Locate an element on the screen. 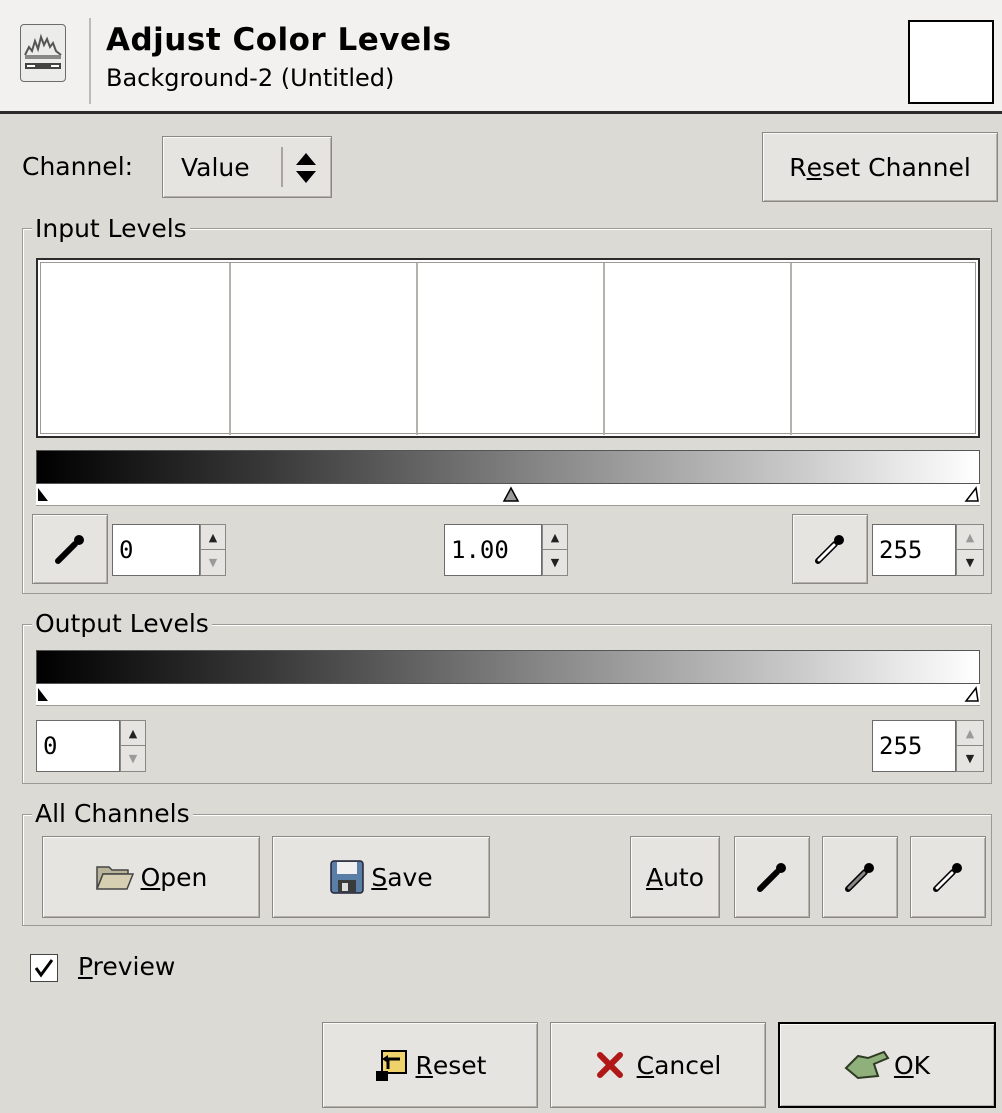 This screenshot has height=1113, width=1002. levels-icon is located at coordinates (43, 53).